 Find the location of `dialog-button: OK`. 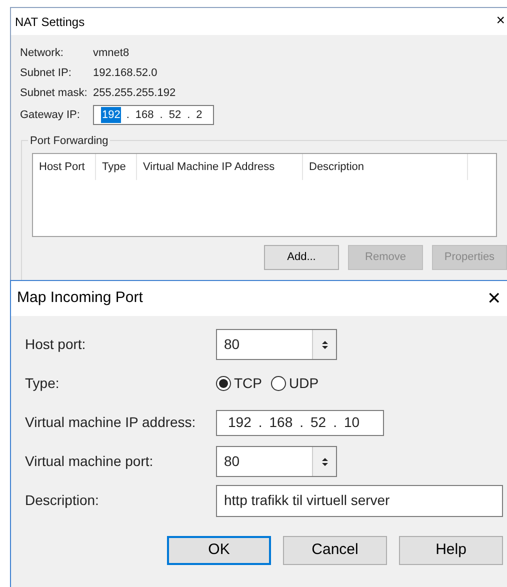

dialog-button: OK is located at coordinates (219, 550).